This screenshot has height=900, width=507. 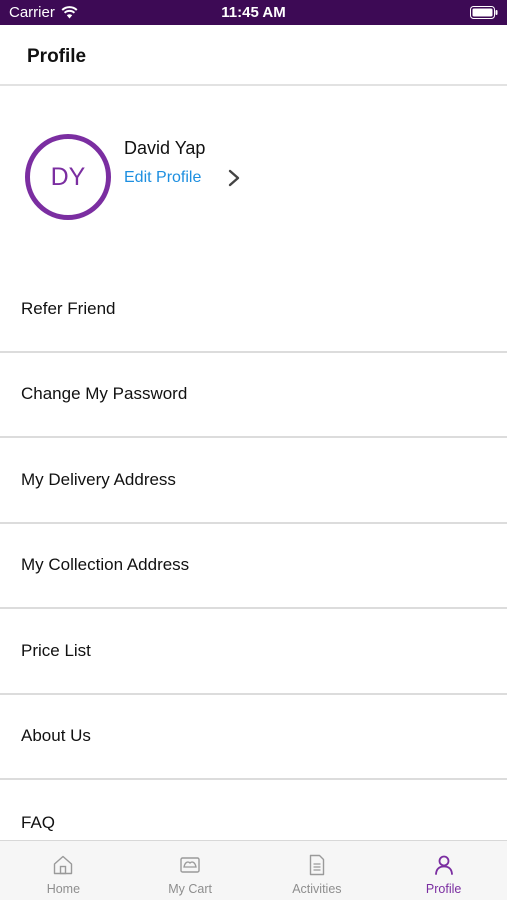 I want to click on avatar: DY, so click(x=68, y=177).